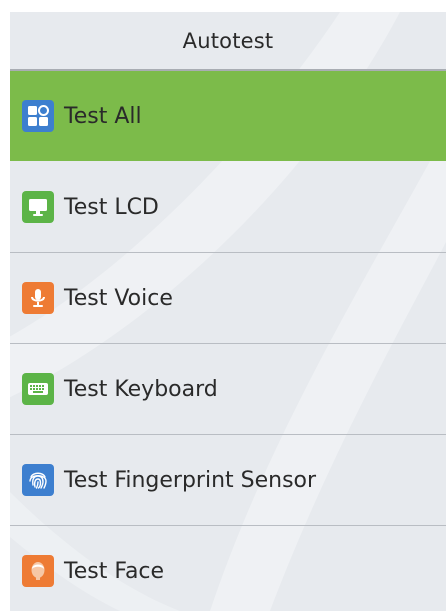 This screenshot has height=611, width=446. Describe the element at coordinates (38, 480) in the screenshot. I see `fingerprint-icon` at that location.